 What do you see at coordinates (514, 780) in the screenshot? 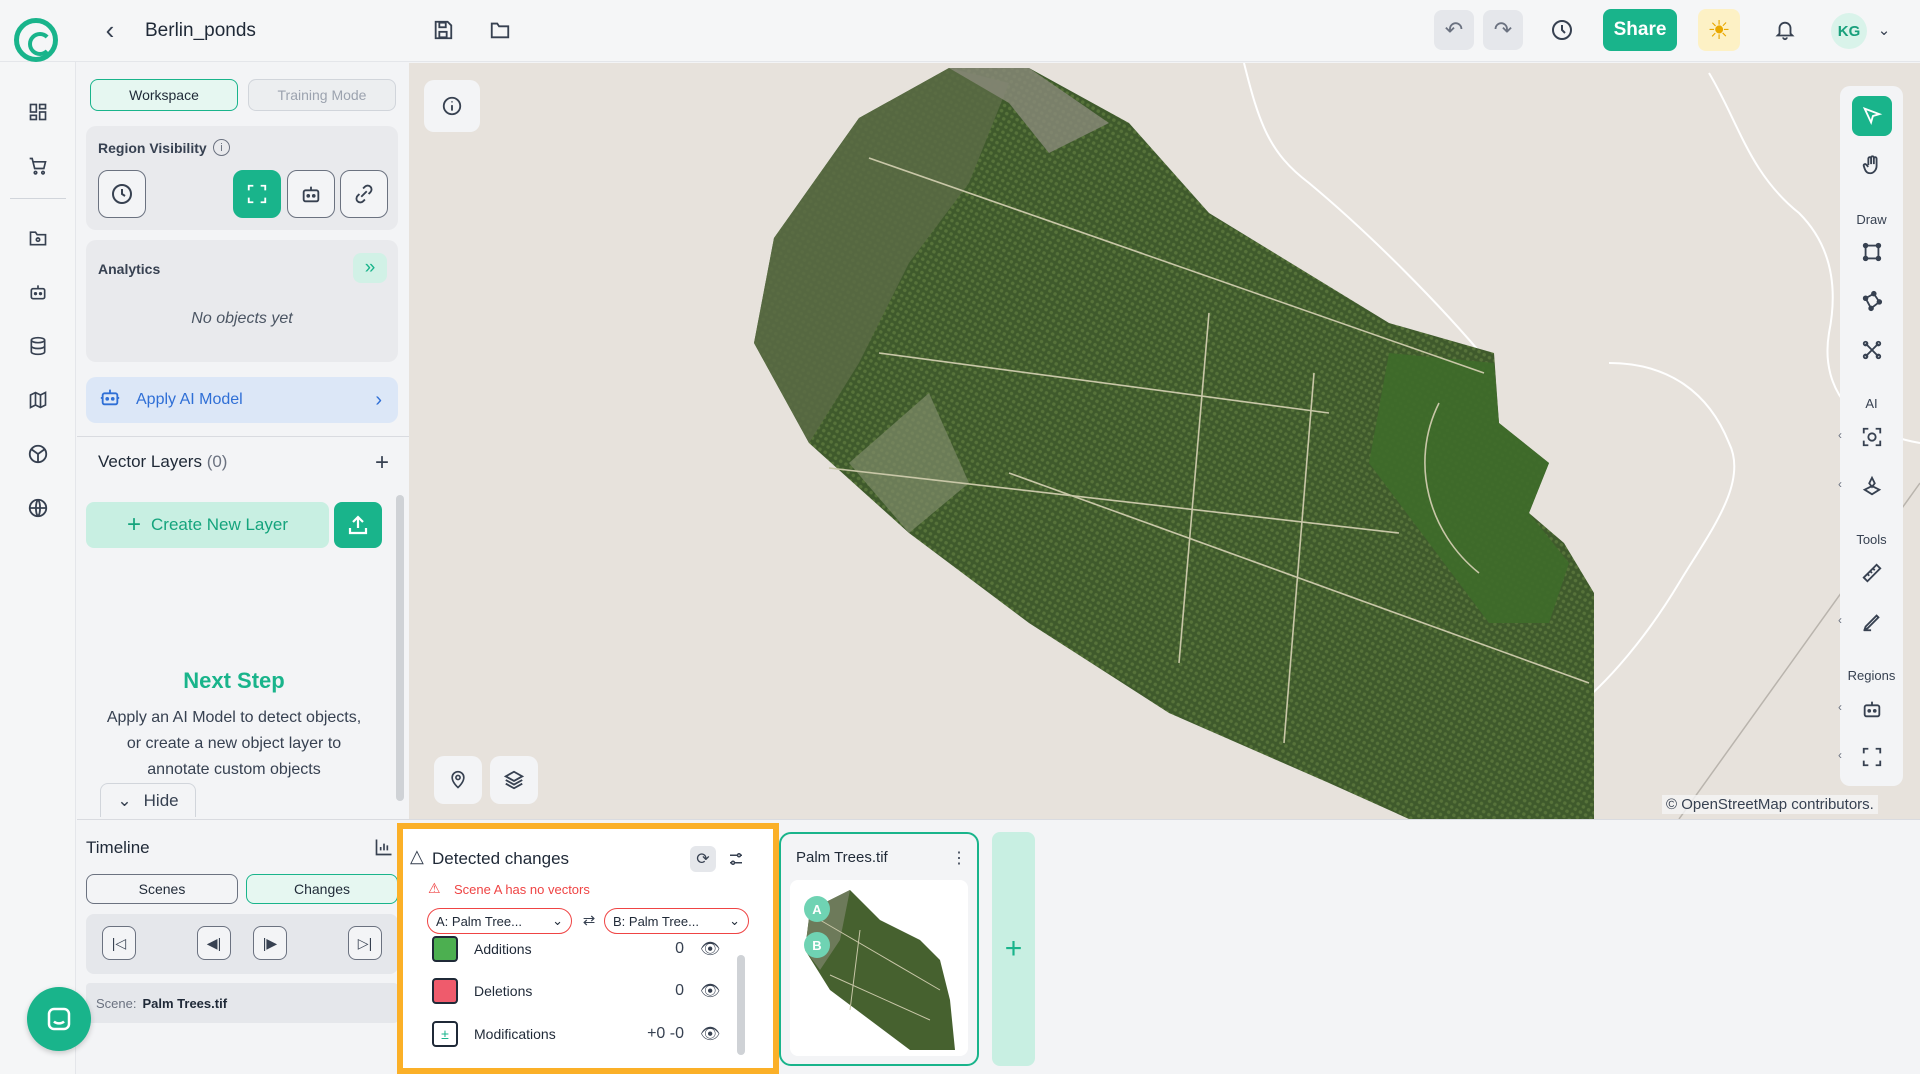
I see `layers-icon` at bounding box center [514, 780].